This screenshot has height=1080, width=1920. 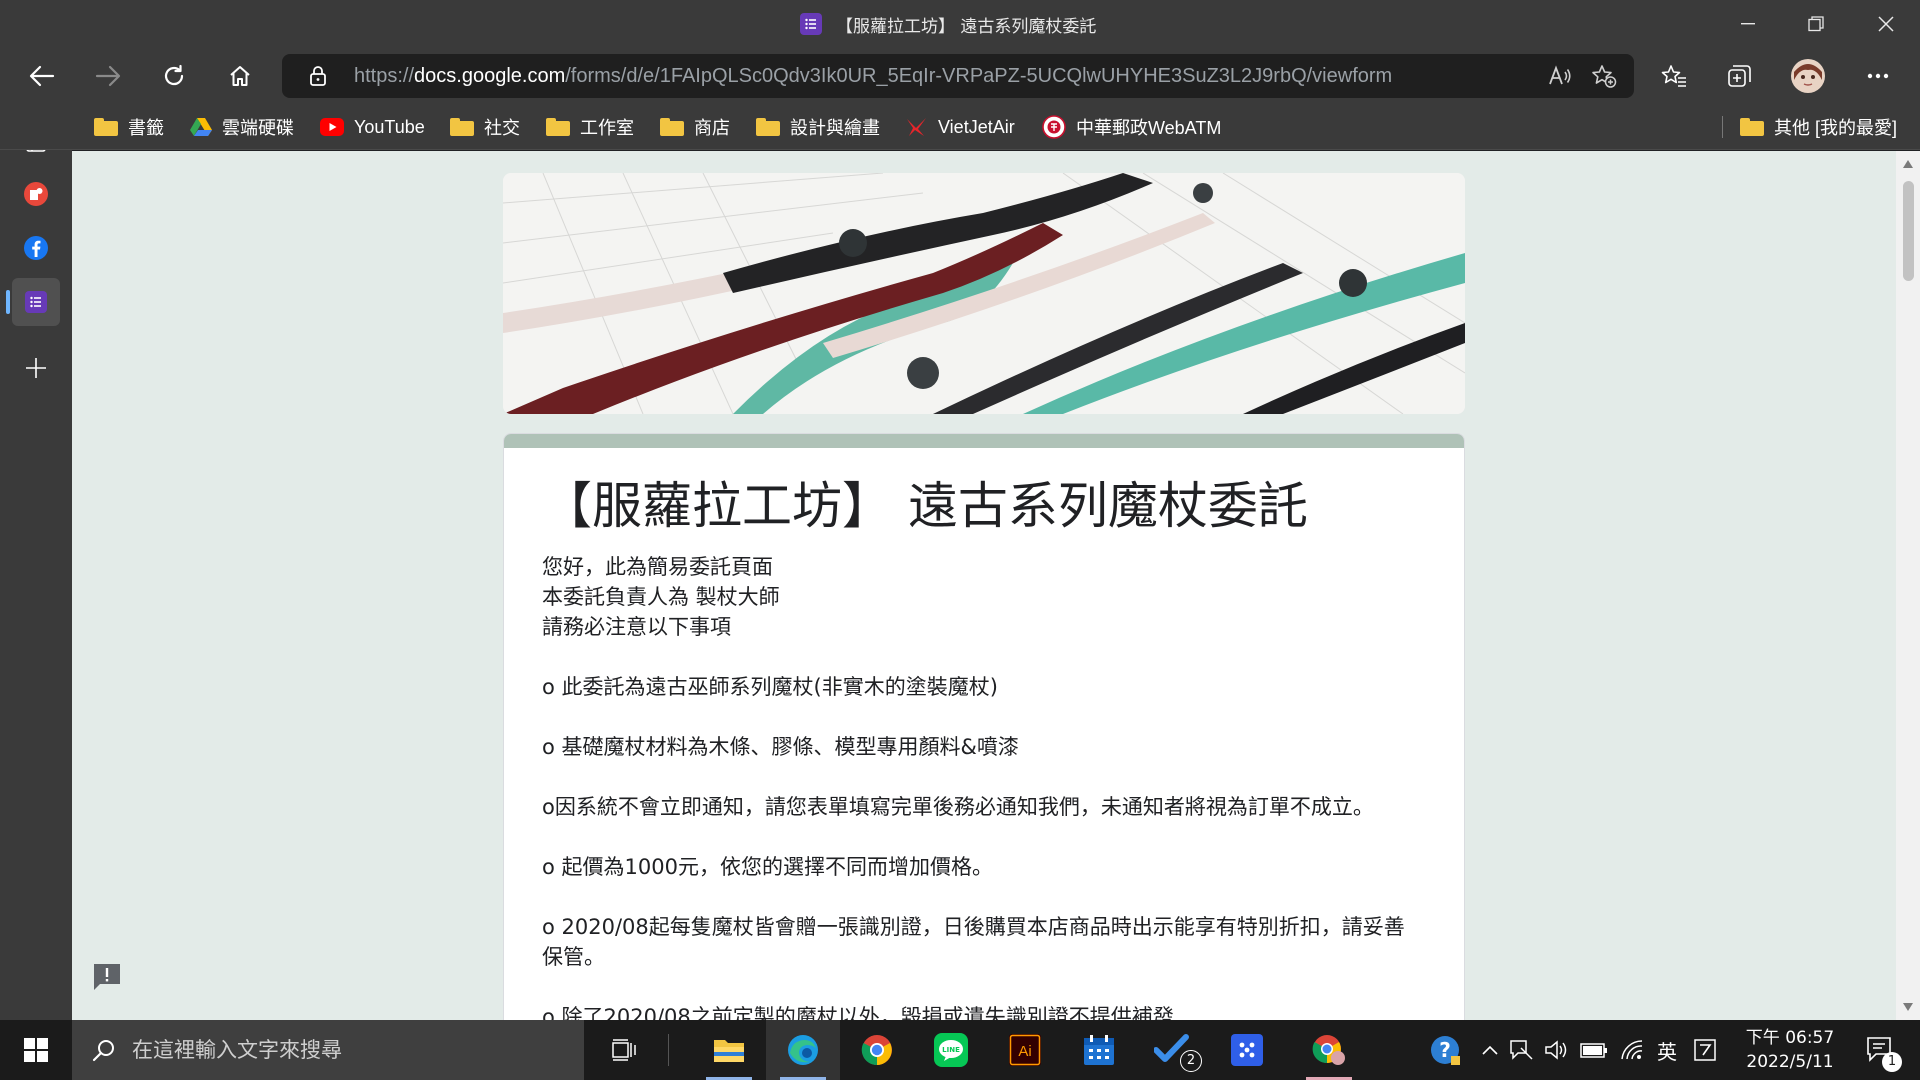 I want to click on taskbar-app-dots, so click(x=1247, y=1050).